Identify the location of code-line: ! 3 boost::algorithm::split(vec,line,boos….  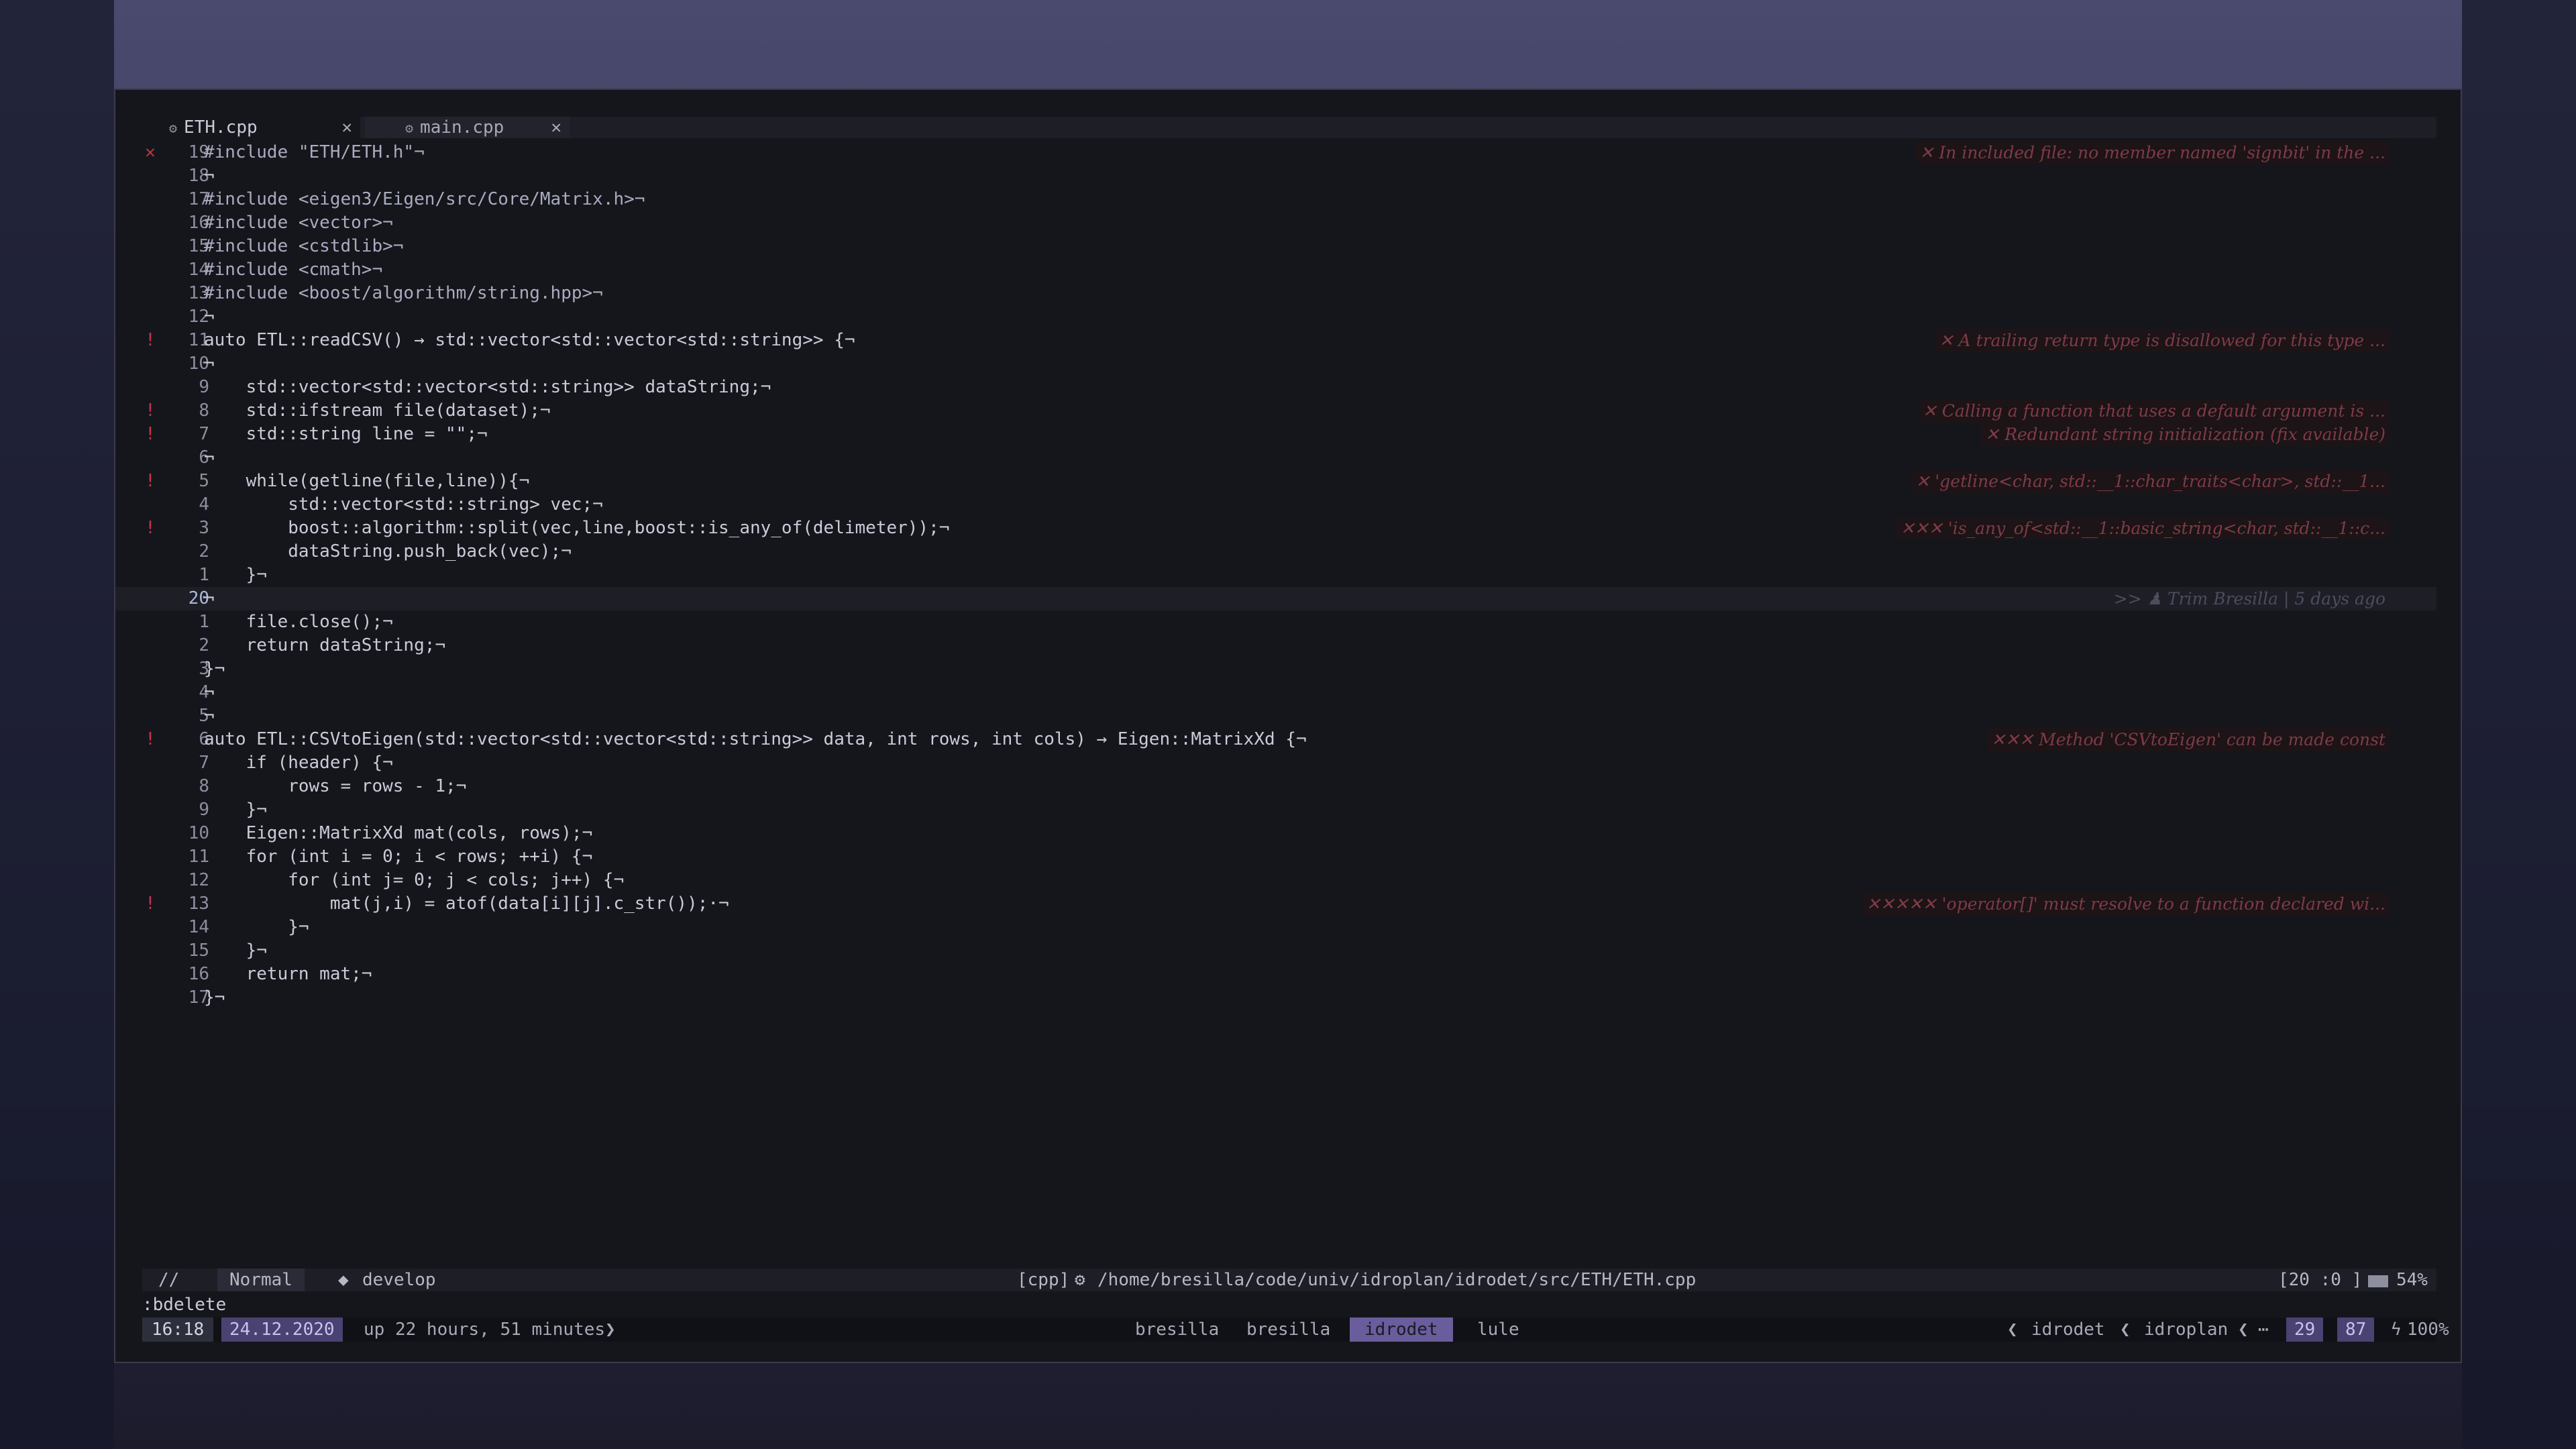
(1275, 528).